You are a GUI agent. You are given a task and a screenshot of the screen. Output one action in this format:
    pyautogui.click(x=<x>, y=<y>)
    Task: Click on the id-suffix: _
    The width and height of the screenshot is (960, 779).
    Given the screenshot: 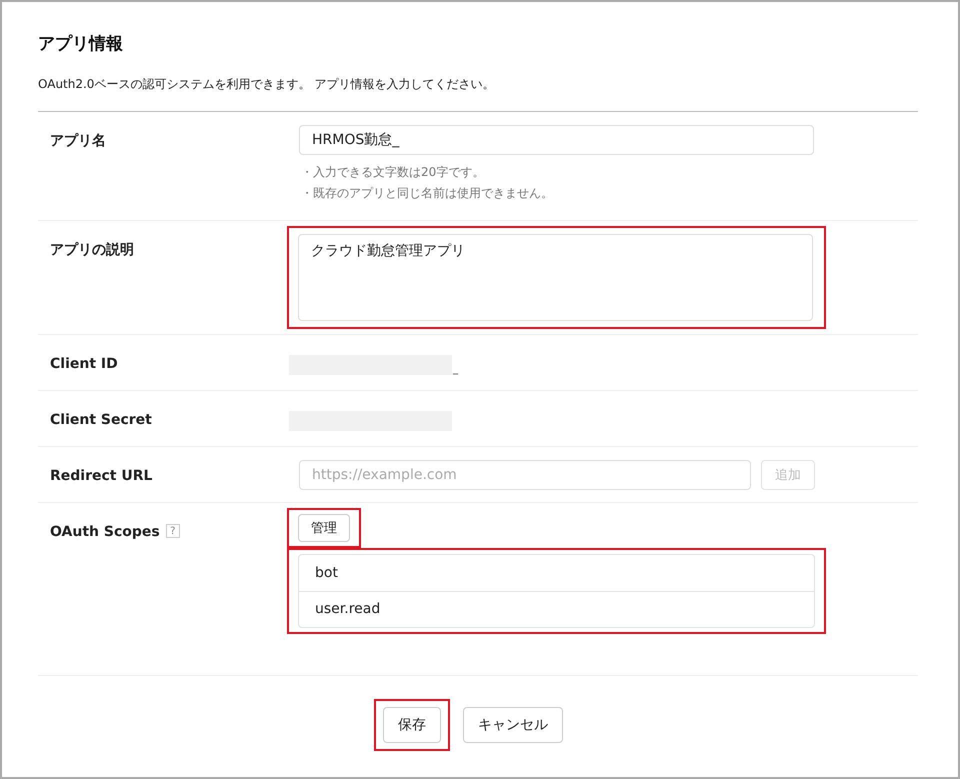 What is the action you would take?
    pyautogui.click(x=455, y=370)
    